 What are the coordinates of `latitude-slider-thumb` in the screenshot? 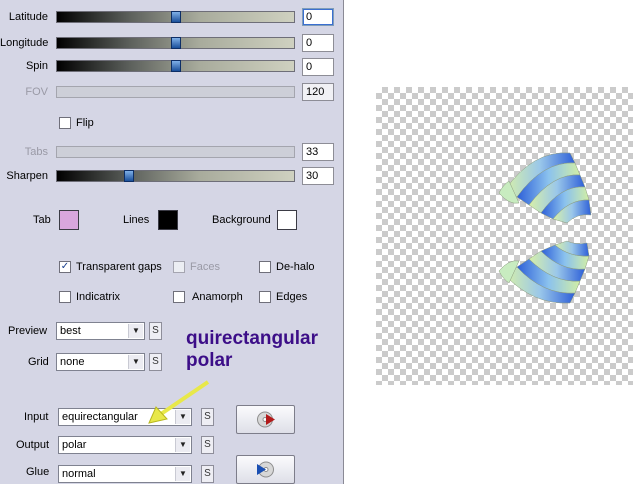 It's located at (176, 17).